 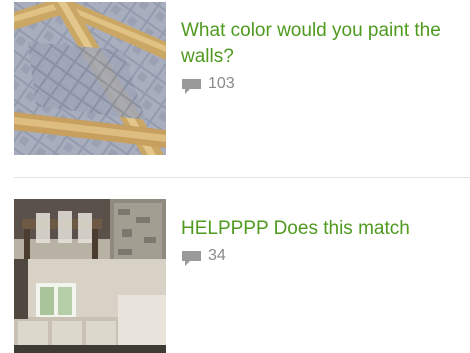 I want to click on discussion-title-link: What color would you paint the walls?, so click(x=316, y=44).